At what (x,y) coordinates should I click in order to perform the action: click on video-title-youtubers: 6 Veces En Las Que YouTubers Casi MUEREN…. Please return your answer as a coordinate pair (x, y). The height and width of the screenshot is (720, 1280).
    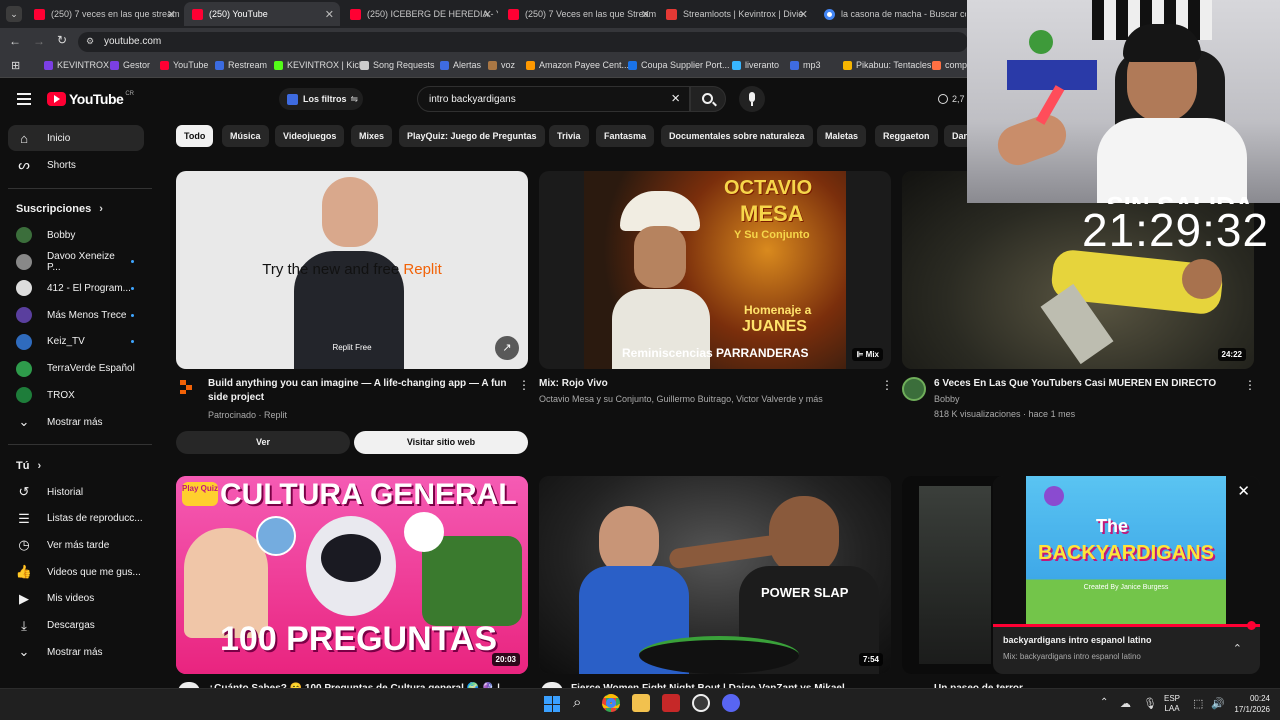
    Looking at the image, I should click on (1084, 384).